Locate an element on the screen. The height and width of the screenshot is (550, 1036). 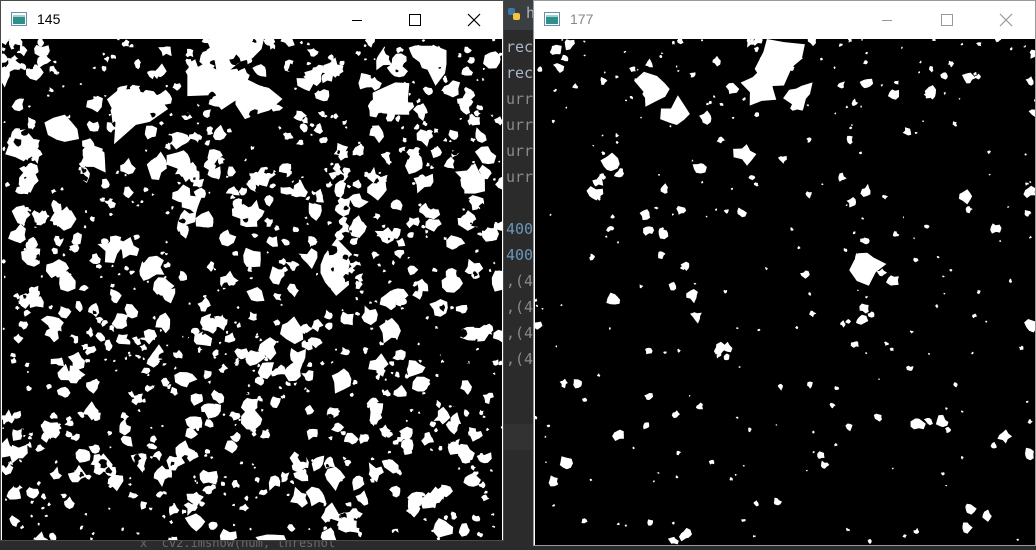
code-line: urr is located at coordinates (520, 151).